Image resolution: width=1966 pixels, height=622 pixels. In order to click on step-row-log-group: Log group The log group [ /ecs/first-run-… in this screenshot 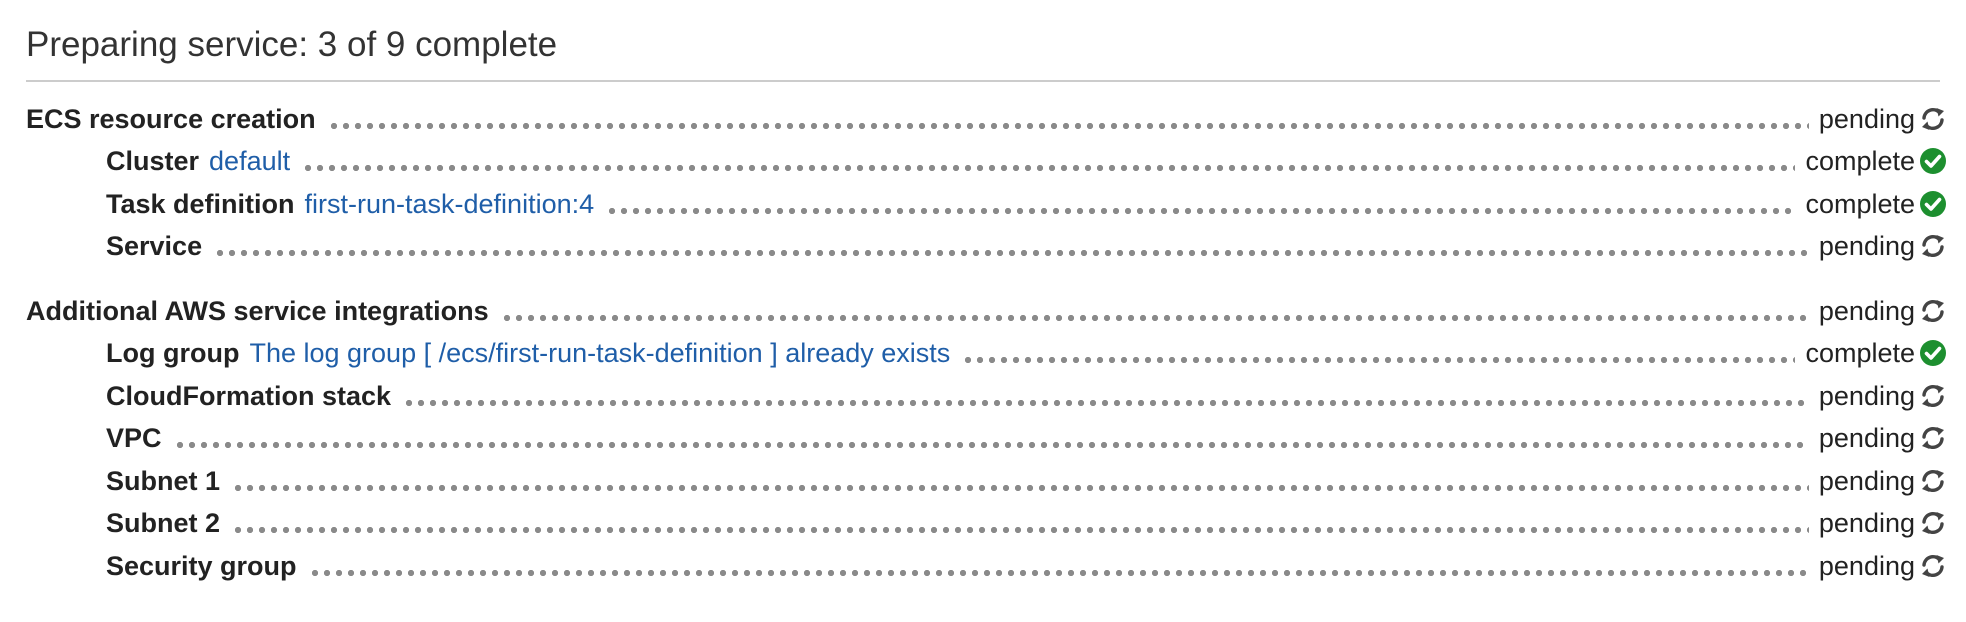, I will do `click(987, 350)`.